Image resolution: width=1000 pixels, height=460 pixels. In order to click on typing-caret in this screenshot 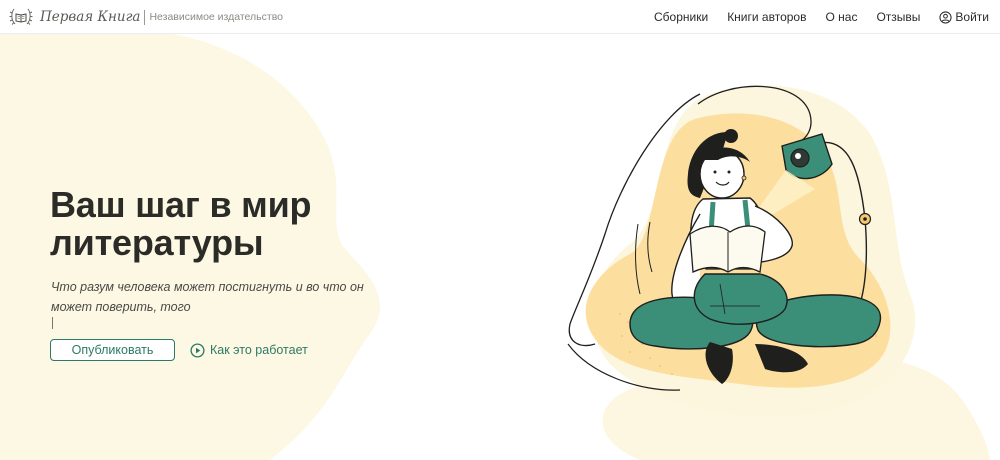, I will do `click(52, 323)`.